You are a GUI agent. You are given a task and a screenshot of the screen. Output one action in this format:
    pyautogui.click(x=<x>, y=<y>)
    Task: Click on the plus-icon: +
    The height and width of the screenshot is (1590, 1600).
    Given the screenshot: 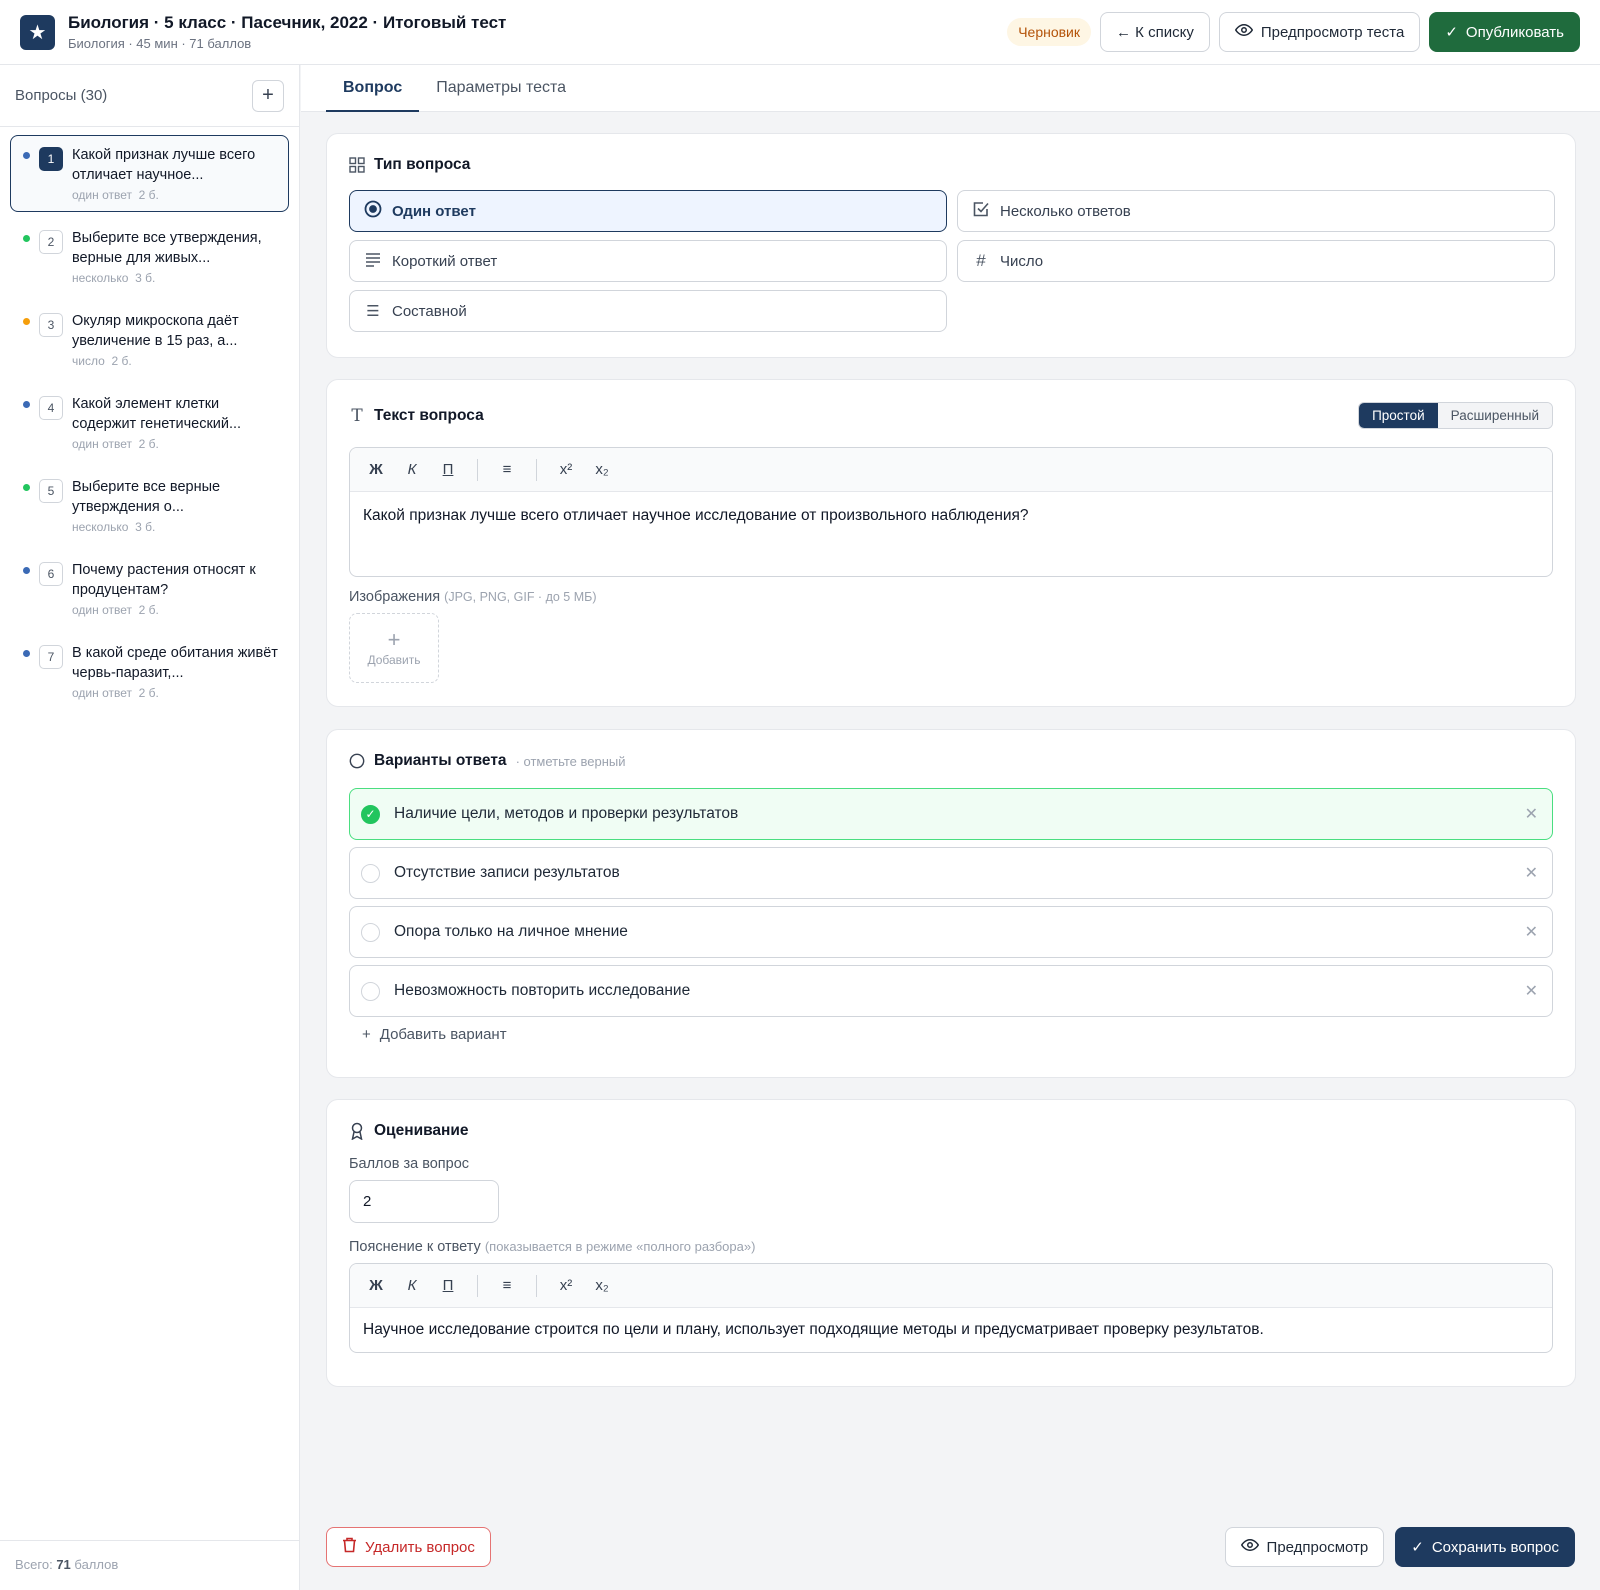 What is the action you would take?
    pyautogui.click(x=366, y=1034)
    